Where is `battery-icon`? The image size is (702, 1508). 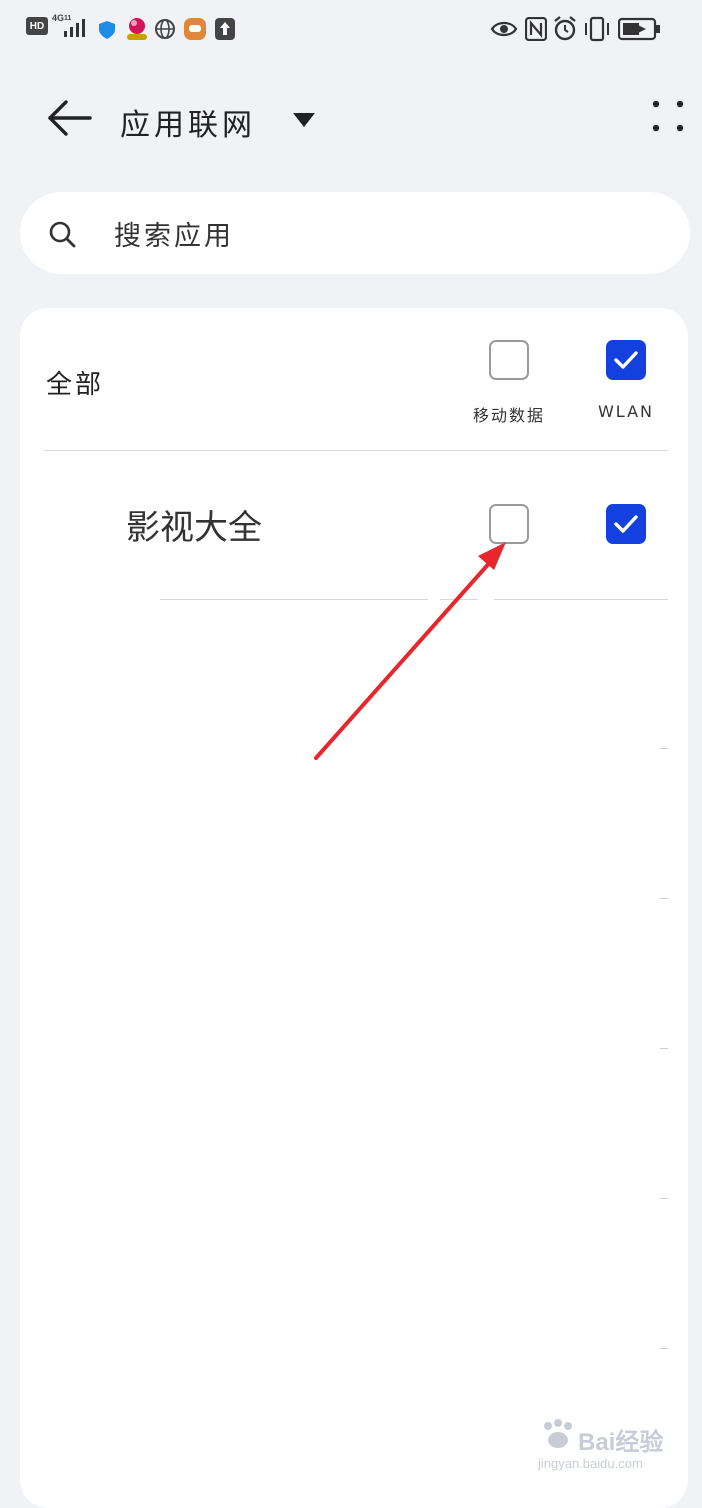 battery-icon is located at coordinates (639, 29).